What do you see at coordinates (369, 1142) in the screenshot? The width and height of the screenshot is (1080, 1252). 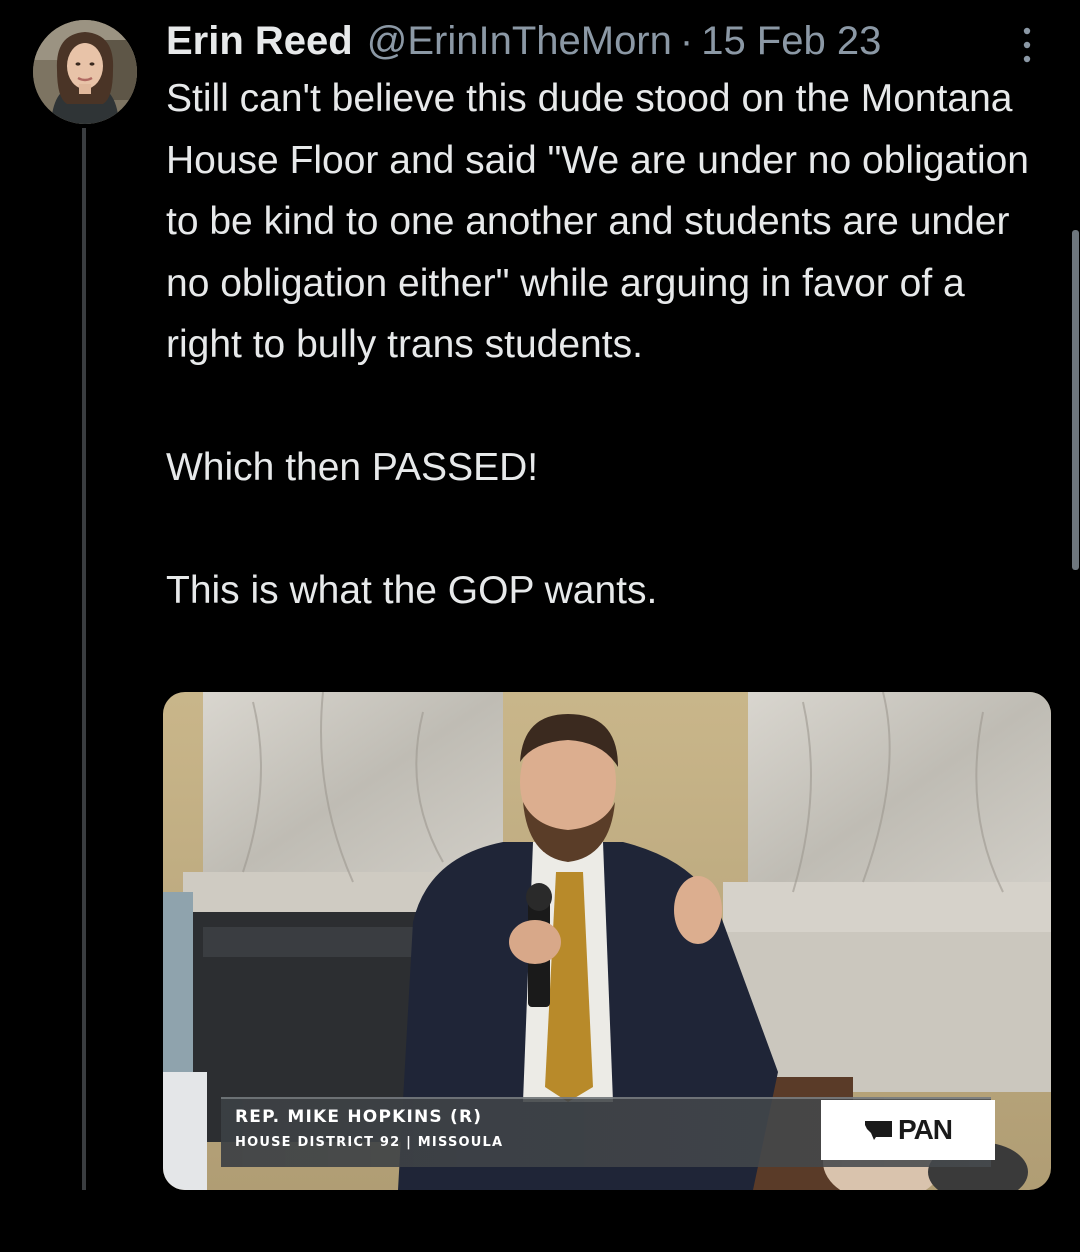 I see `lower-third-district: HOUSE DISTRICT 92 | MISSOULA` at bounding box center [369, 1142].